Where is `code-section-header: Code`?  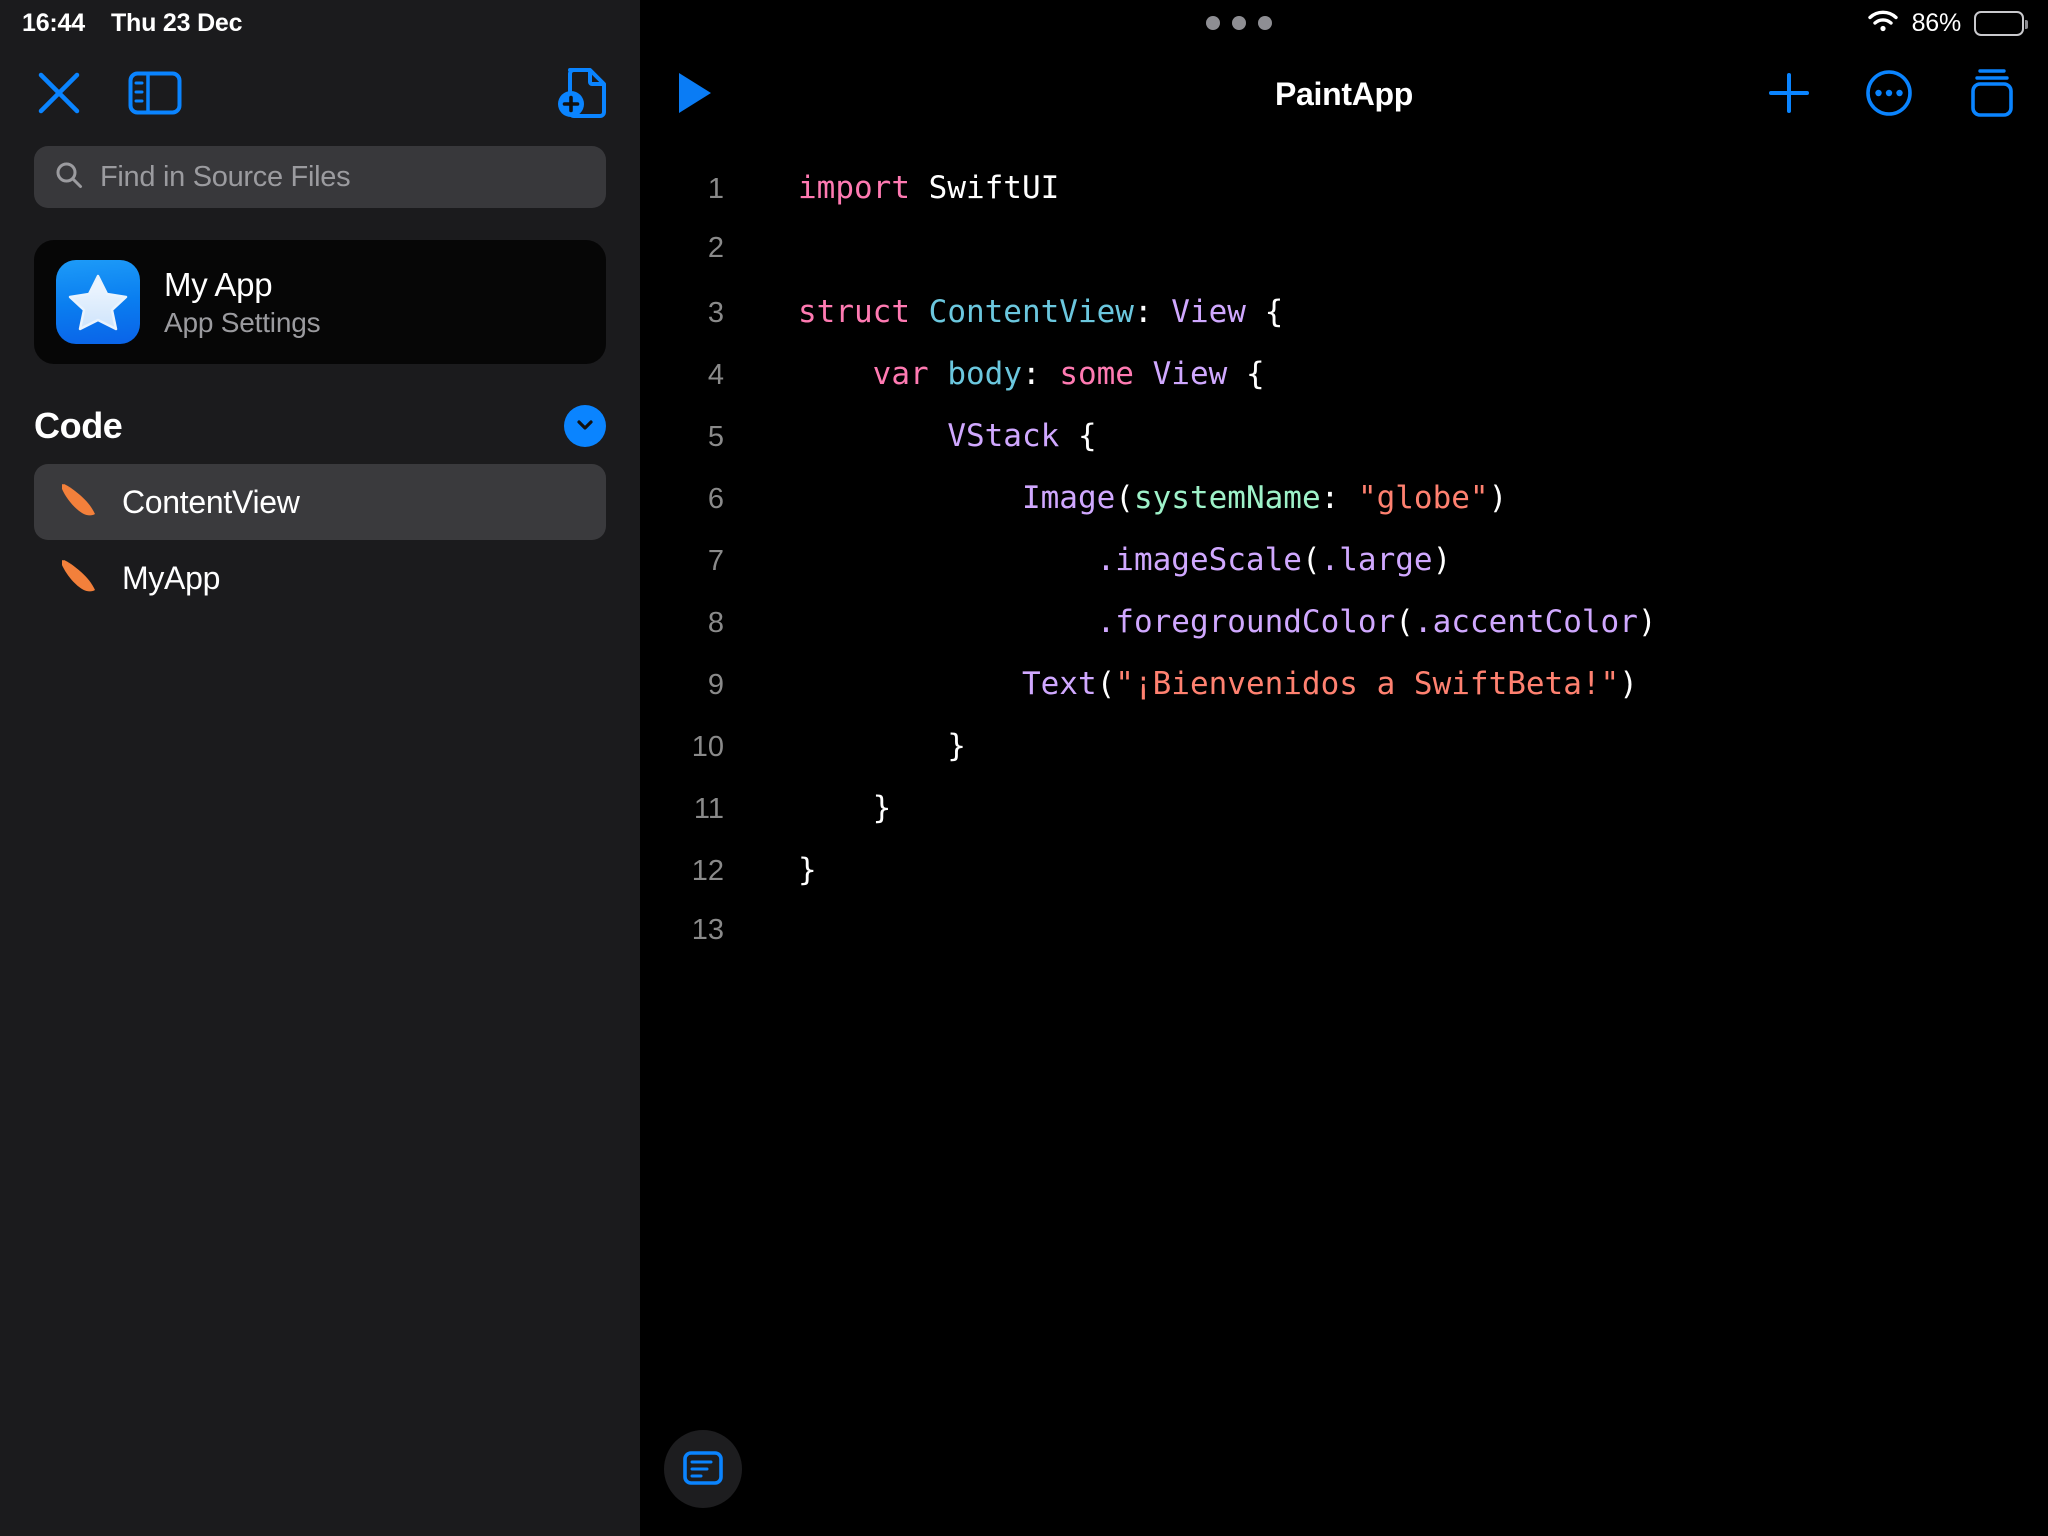 code-section-header: Code is located at coordinates (320, 426).